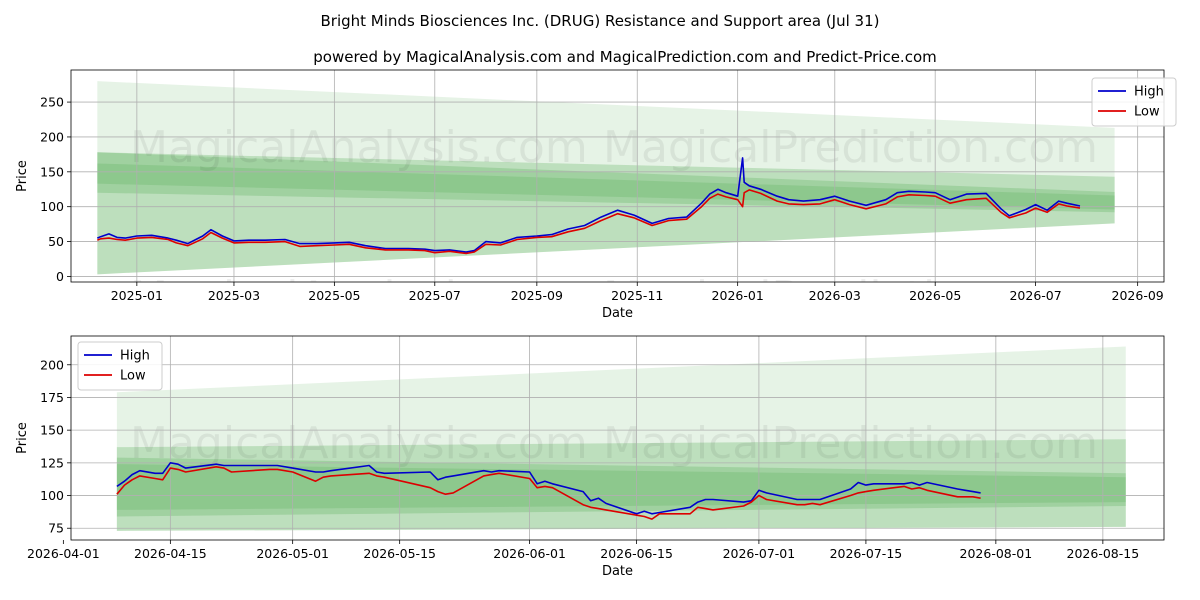 This screenshot has height=600, width=1200. What do you see at coordinates (170, 553) in the screenshot?
I see `x-tick-label: 2026-04-15` at bounding box center [170, 553].